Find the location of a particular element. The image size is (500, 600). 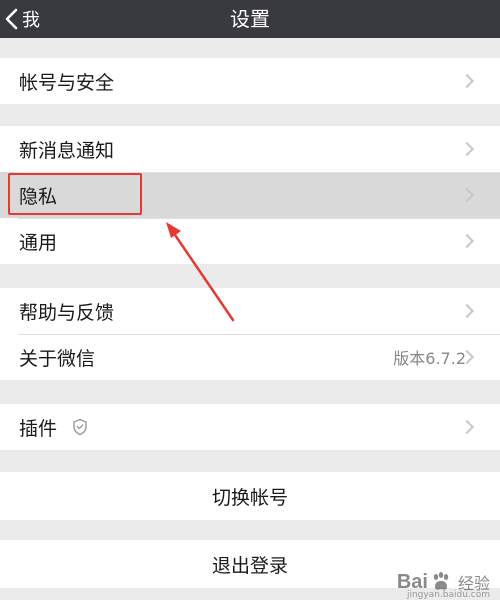

annotation-arrow-icon is located at coordinates (200, 272).